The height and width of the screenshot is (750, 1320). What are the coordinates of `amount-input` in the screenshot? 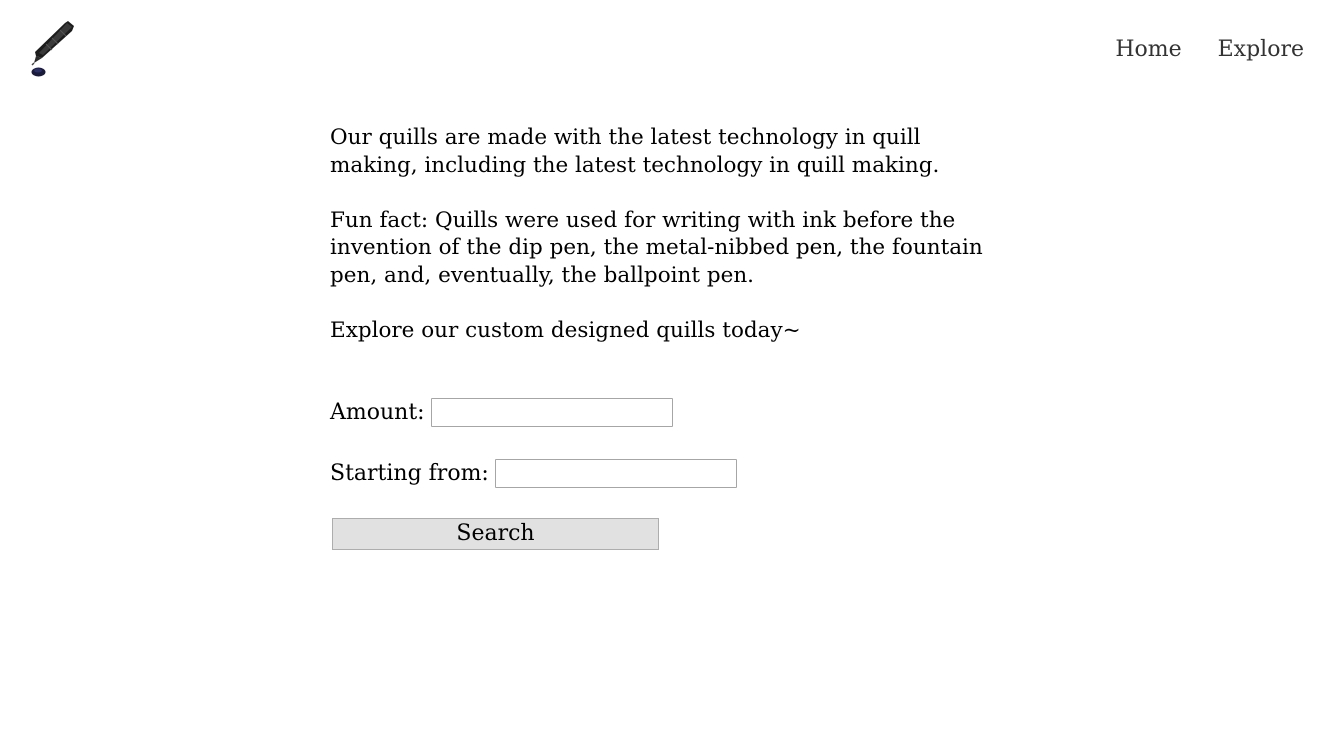 It's located at (551, 412).